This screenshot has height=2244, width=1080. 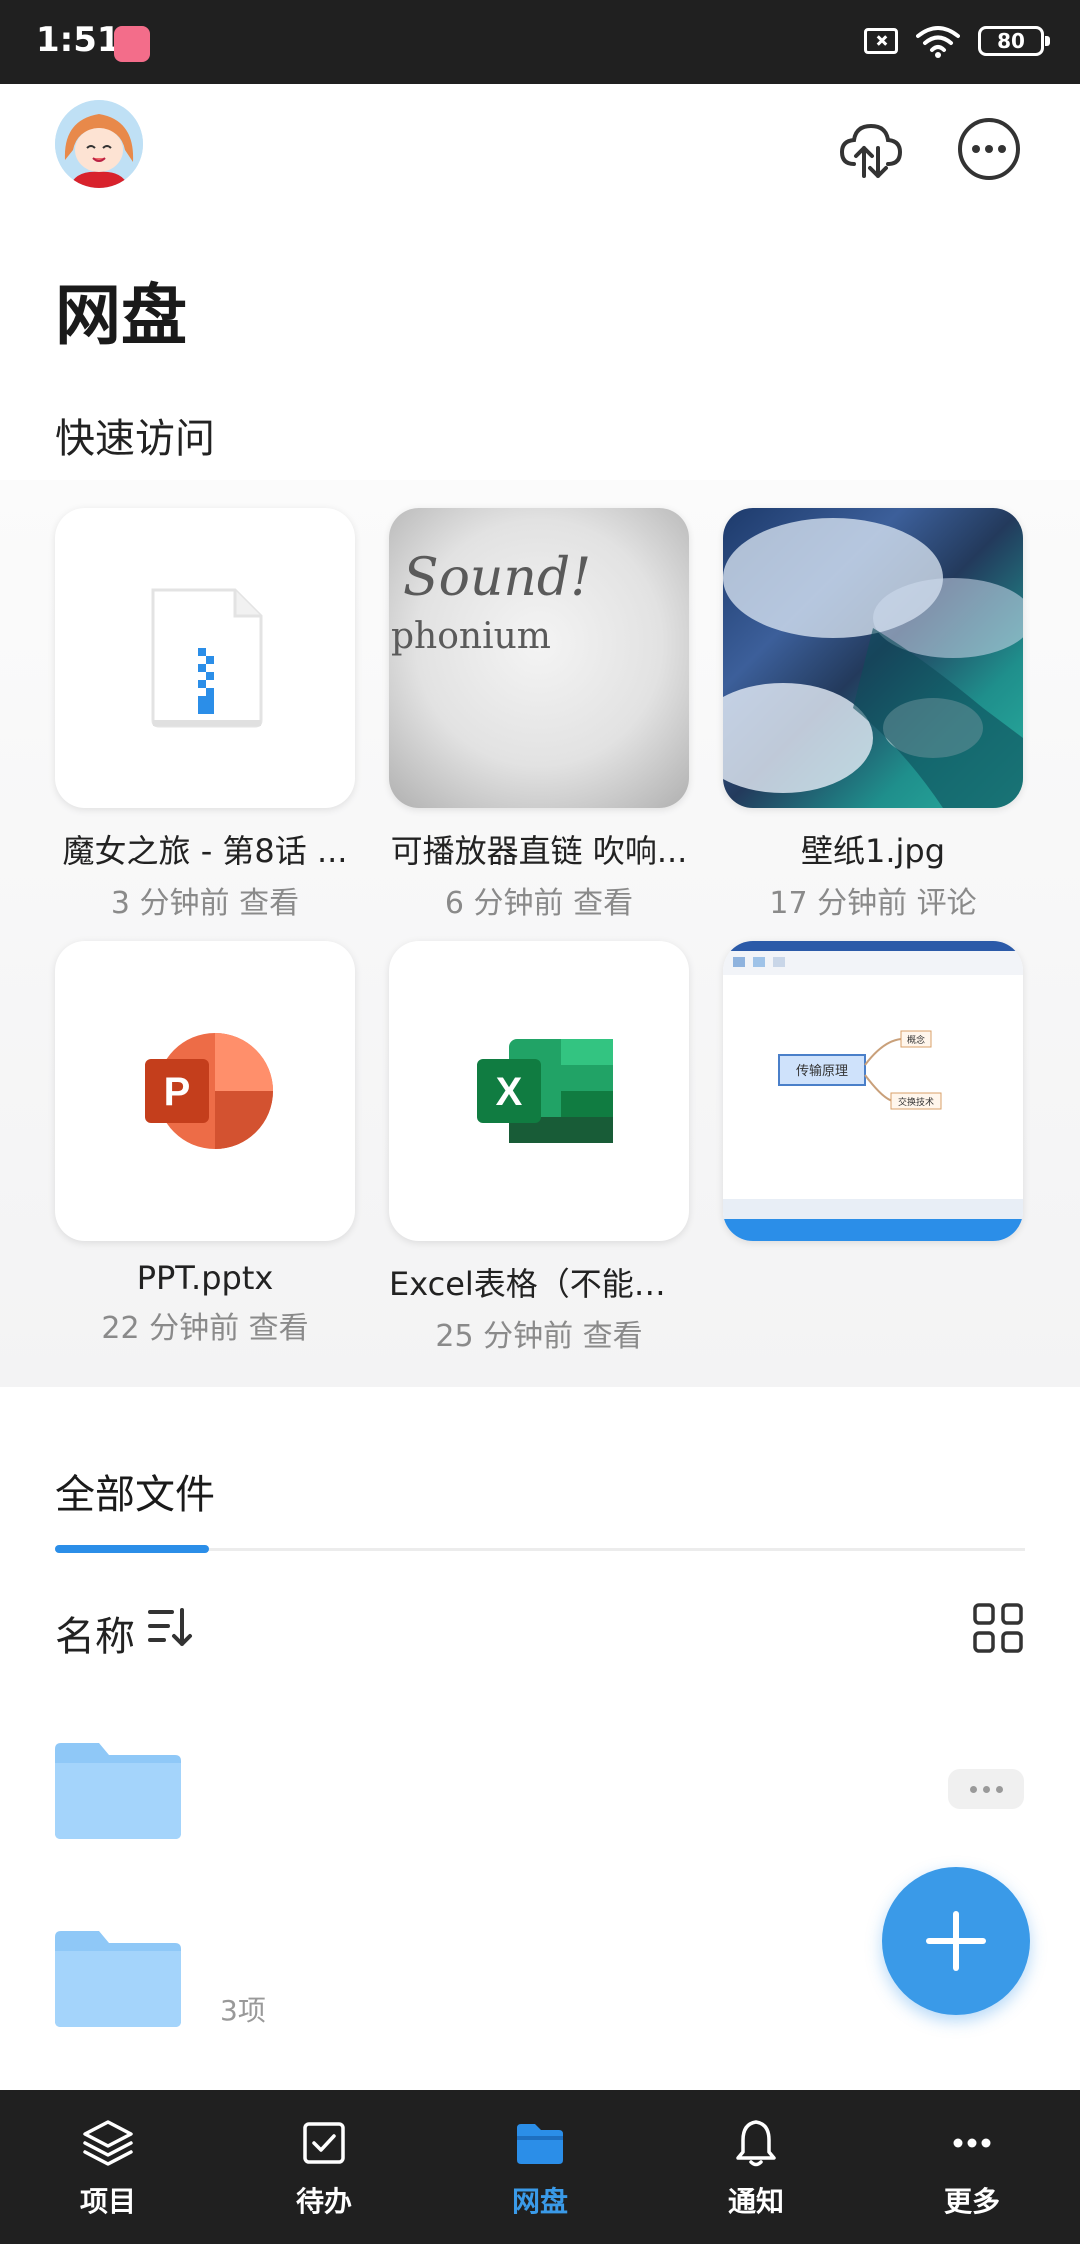 What do you see at coordinates (323, 2201) in the screenshot?
I see `nav-label: 待办` at bounding box center [323, 2201].